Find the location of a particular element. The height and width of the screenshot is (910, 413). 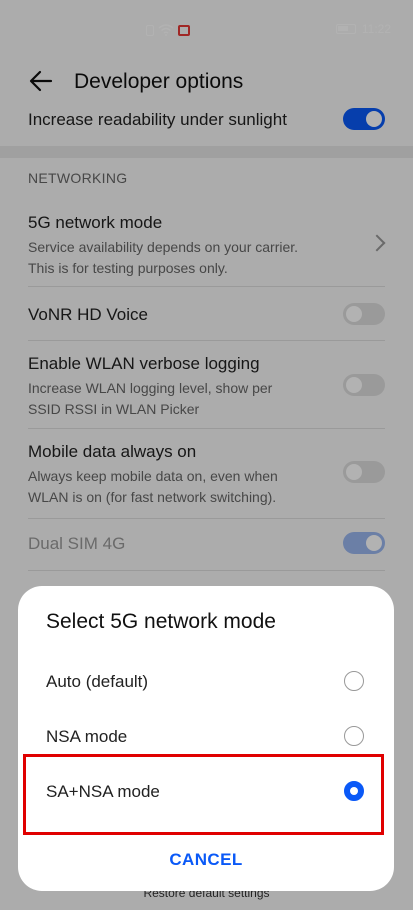

option-auto-default: Auto (default) is located at coordinates (206, 682).